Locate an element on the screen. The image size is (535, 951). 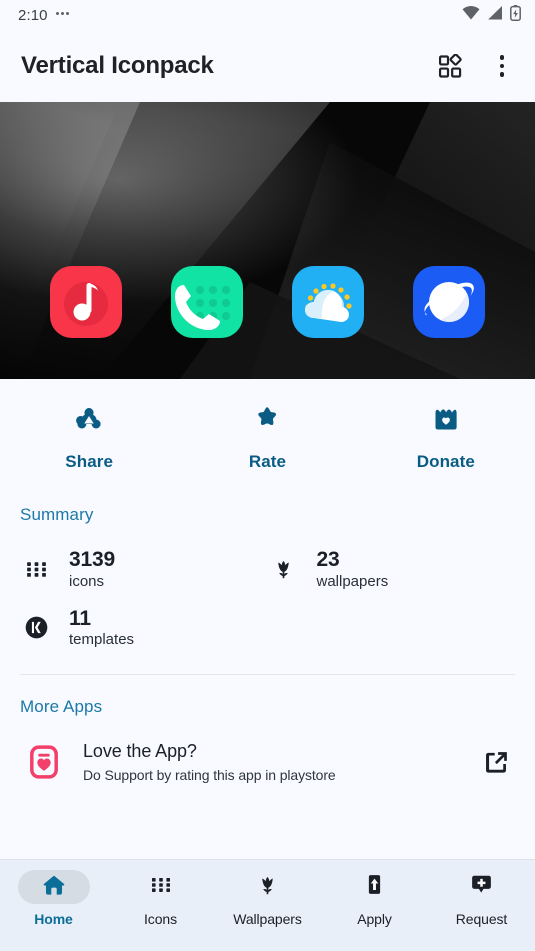
bottom-navigation: Home Icons Wallpapers Apply Request is located at coordinates (267, 905).